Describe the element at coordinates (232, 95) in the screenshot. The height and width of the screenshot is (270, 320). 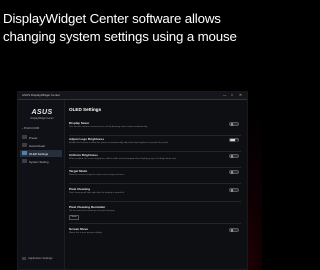
I see `maximize-button: □` at that location.